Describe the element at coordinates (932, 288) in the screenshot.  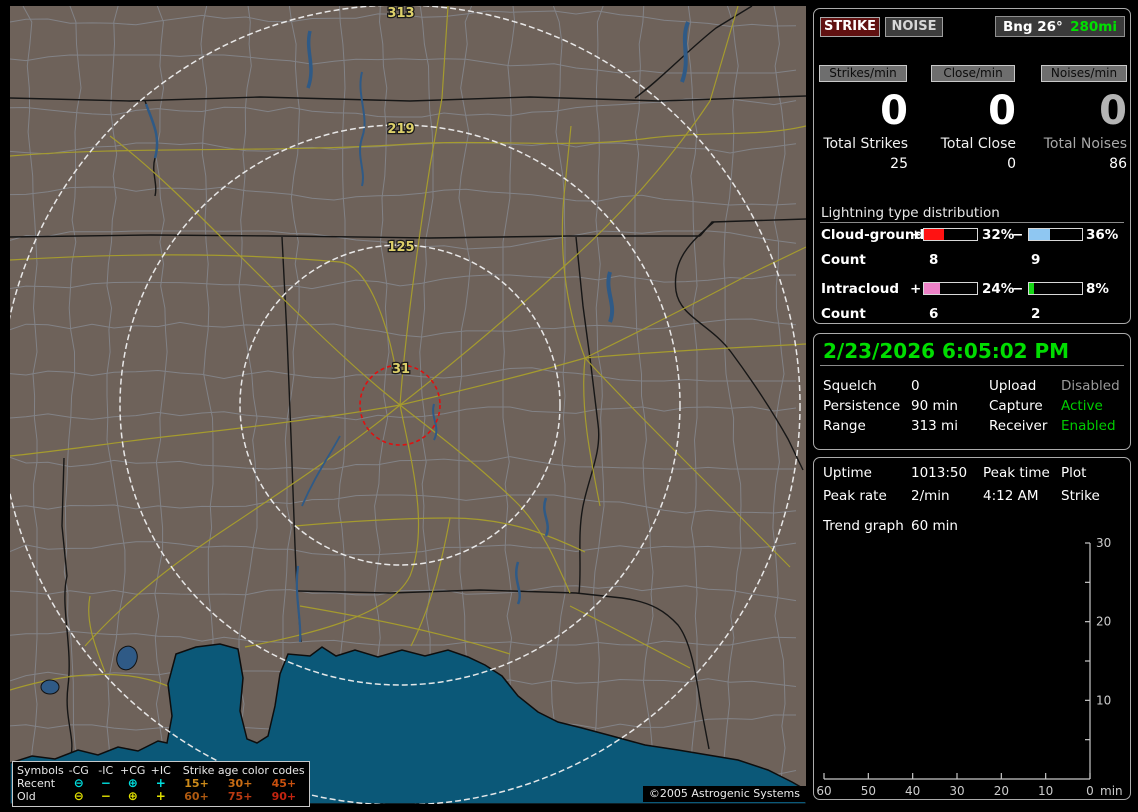
I see `ic-plus-bar-fill` at that location.